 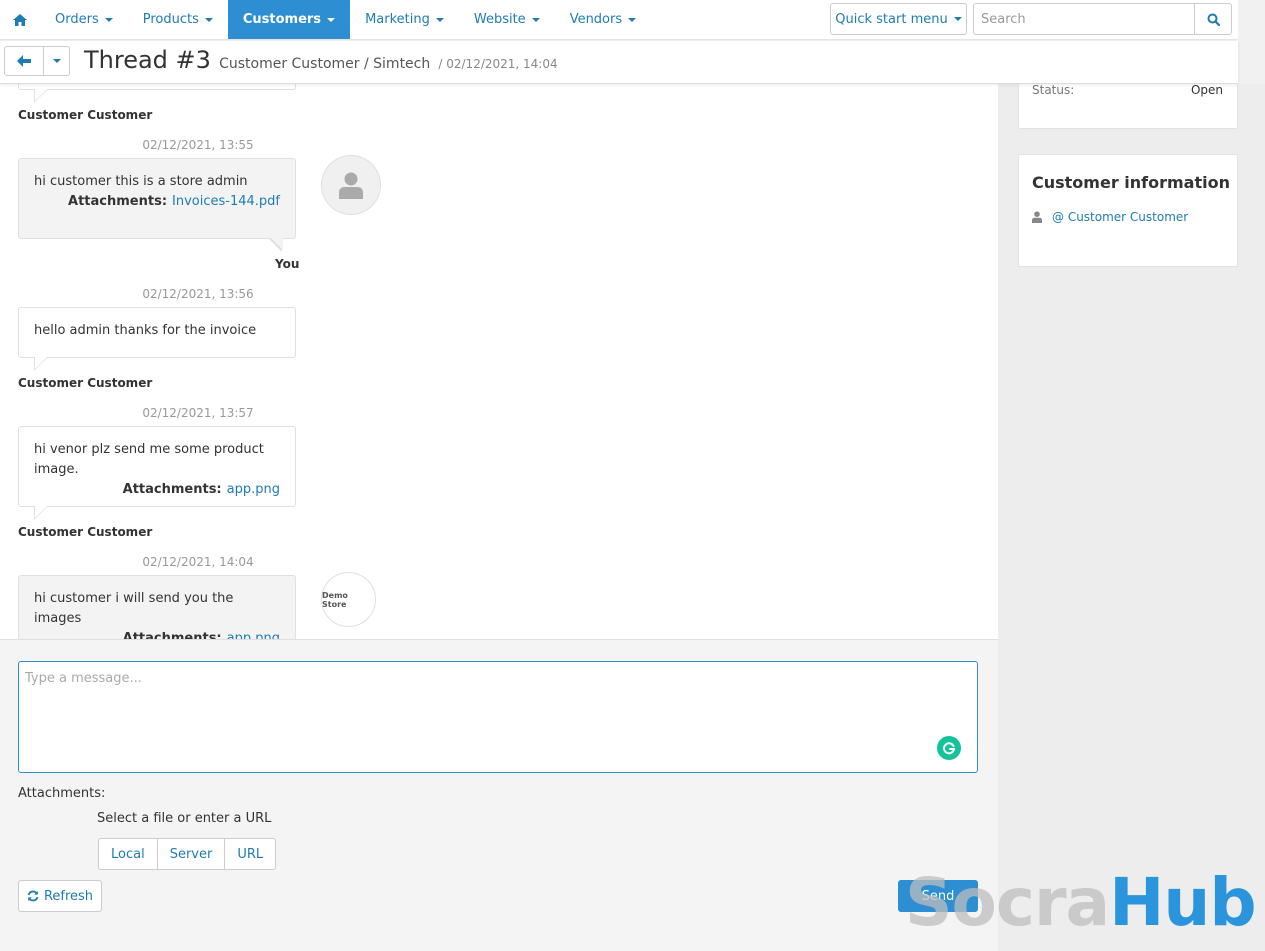 I want to click on page-title: Thread #3, so click(x=147, y=60).